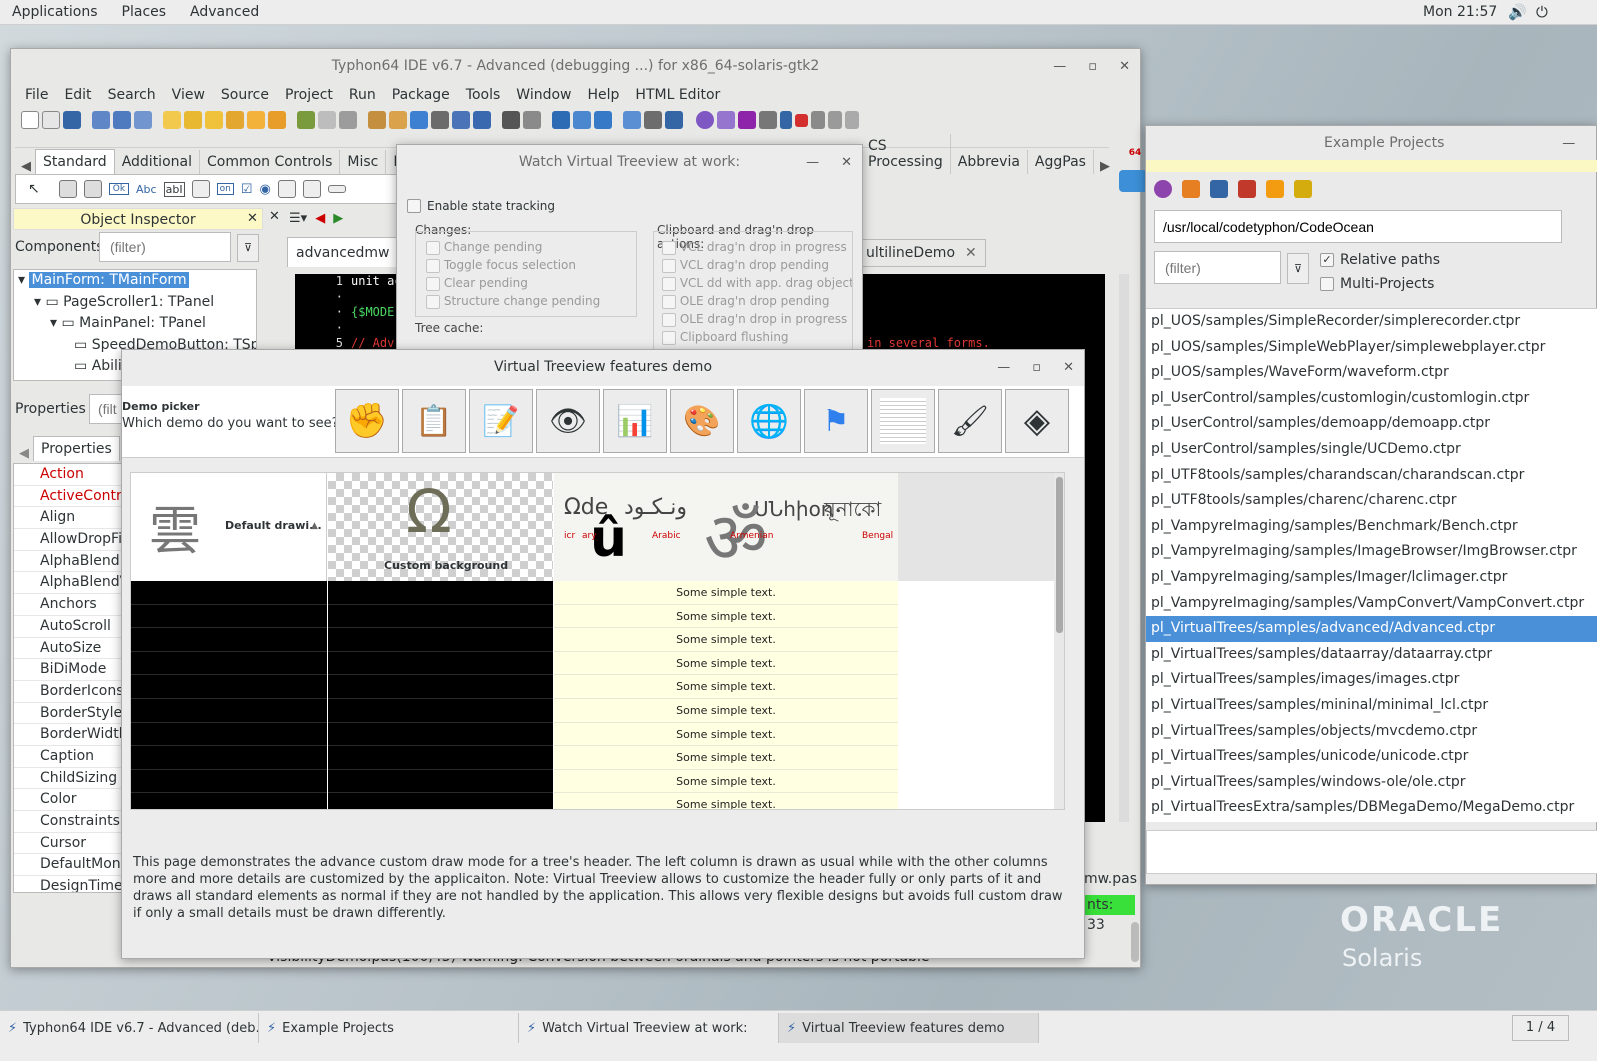  I want to click on folder-icon, so click(1275, 189).